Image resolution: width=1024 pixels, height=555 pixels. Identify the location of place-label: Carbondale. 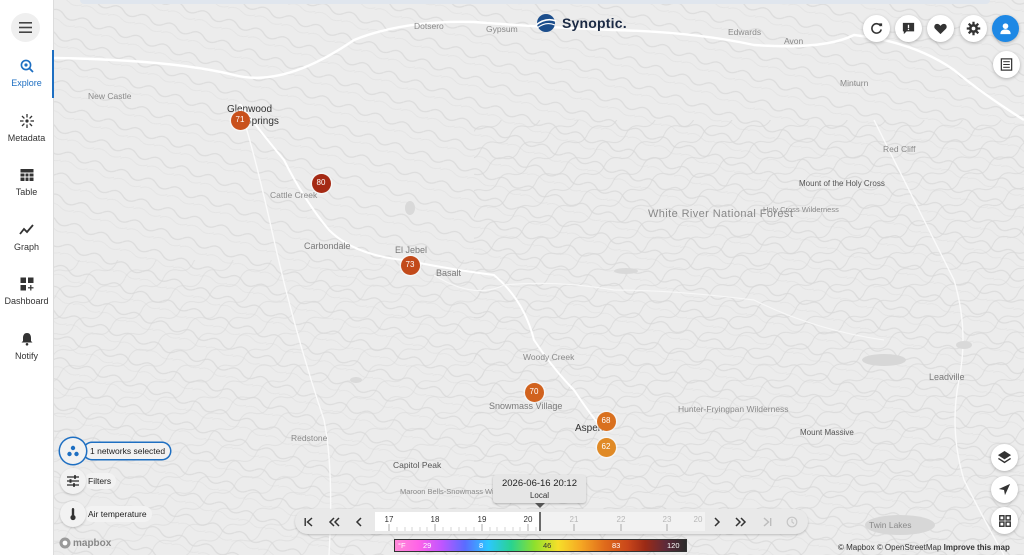
(327, 246).